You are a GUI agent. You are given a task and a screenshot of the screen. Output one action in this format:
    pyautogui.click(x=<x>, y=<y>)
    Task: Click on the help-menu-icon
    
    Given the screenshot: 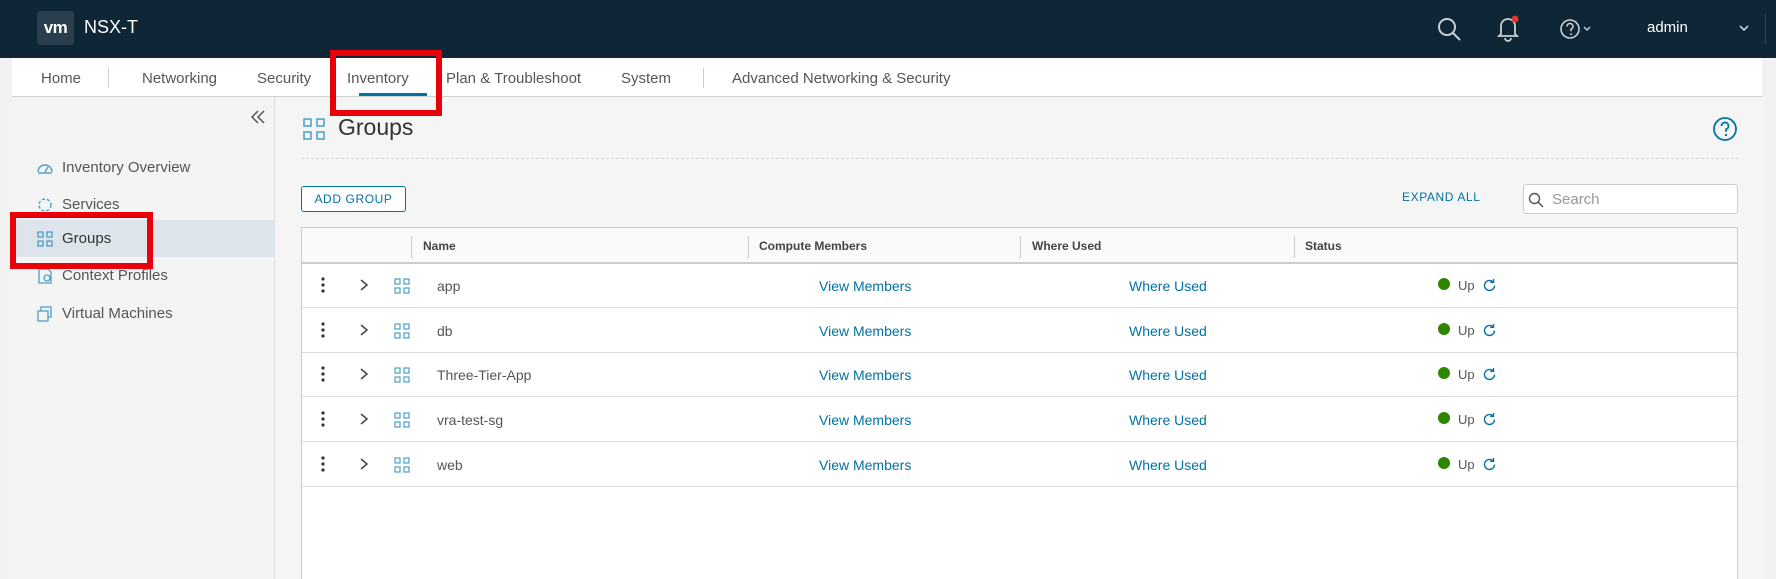 What is the action you would take?
    pyautogui.click(x=1576, y=29)
    